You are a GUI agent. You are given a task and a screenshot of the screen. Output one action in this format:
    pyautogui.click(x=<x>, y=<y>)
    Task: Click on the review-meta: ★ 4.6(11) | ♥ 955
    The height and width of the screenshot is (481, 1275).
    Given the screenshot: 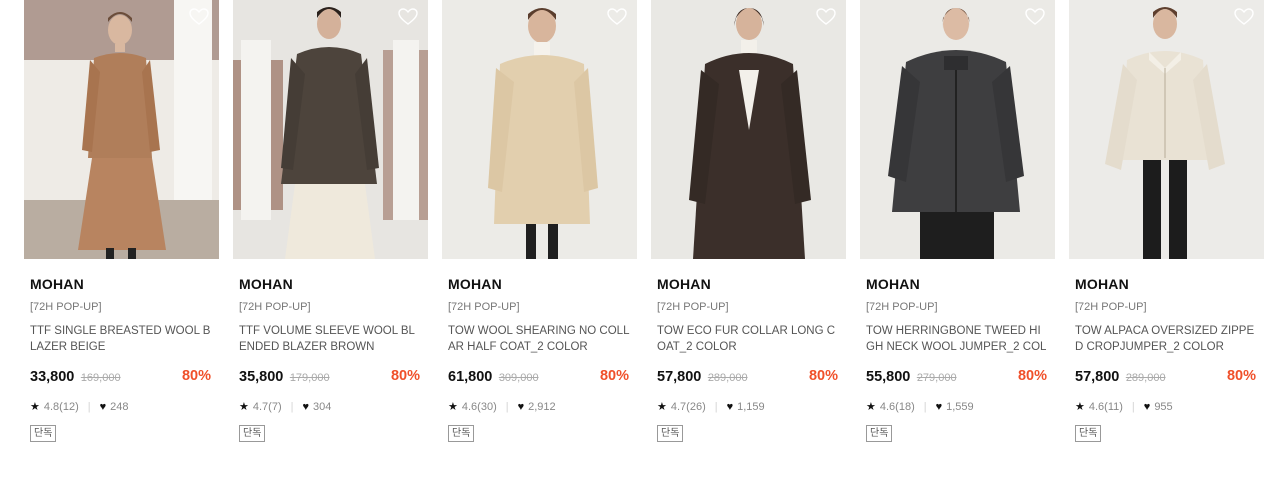 What is the action you would take?
    pyautogui.click(x=1167, y=407)
    